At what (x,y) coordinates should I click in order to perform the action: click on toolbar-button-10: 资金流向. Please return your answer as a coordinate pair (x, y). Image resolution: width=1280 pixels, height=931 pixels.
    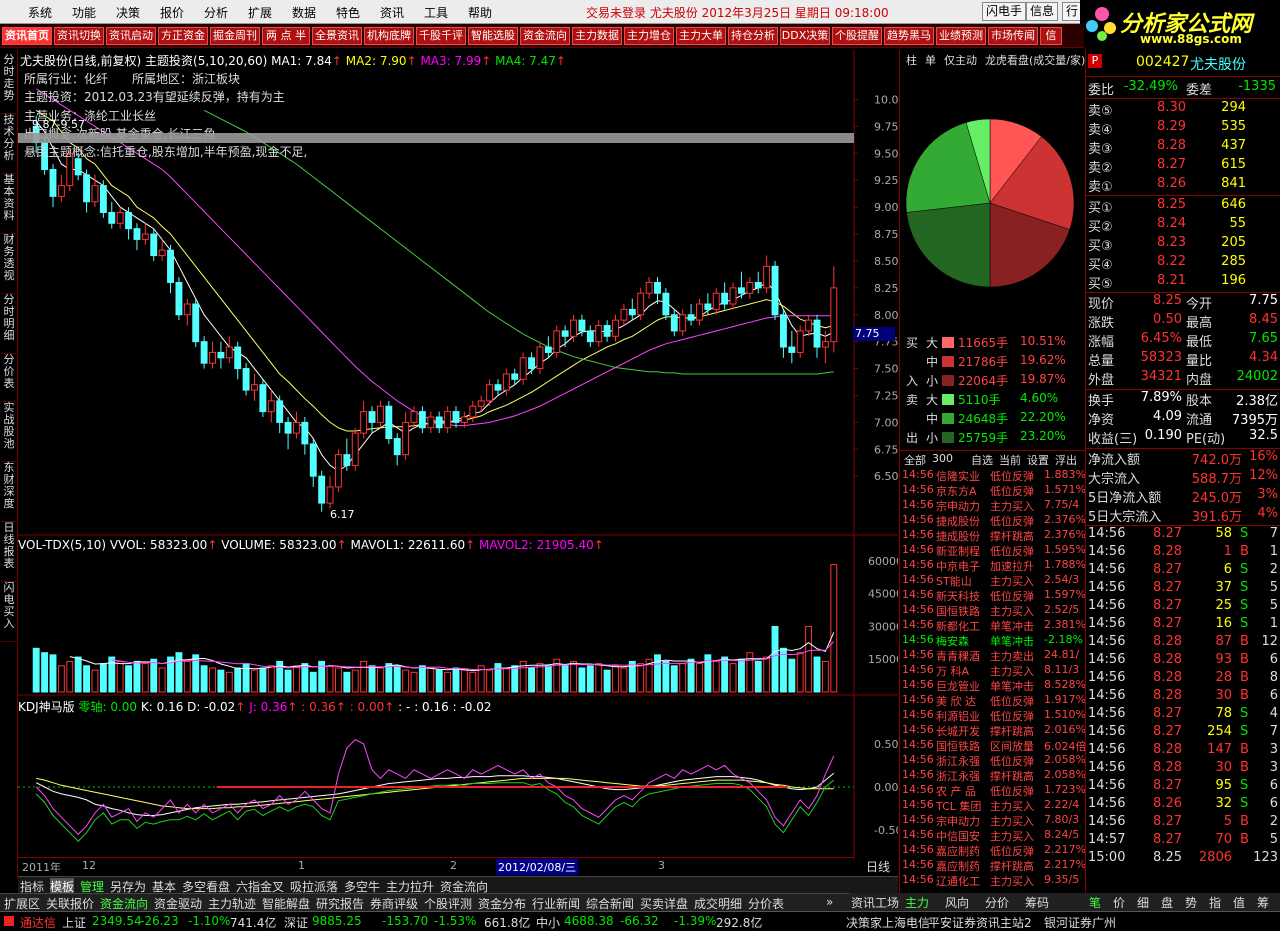
    Looking at the image, I should click on (545, 36).